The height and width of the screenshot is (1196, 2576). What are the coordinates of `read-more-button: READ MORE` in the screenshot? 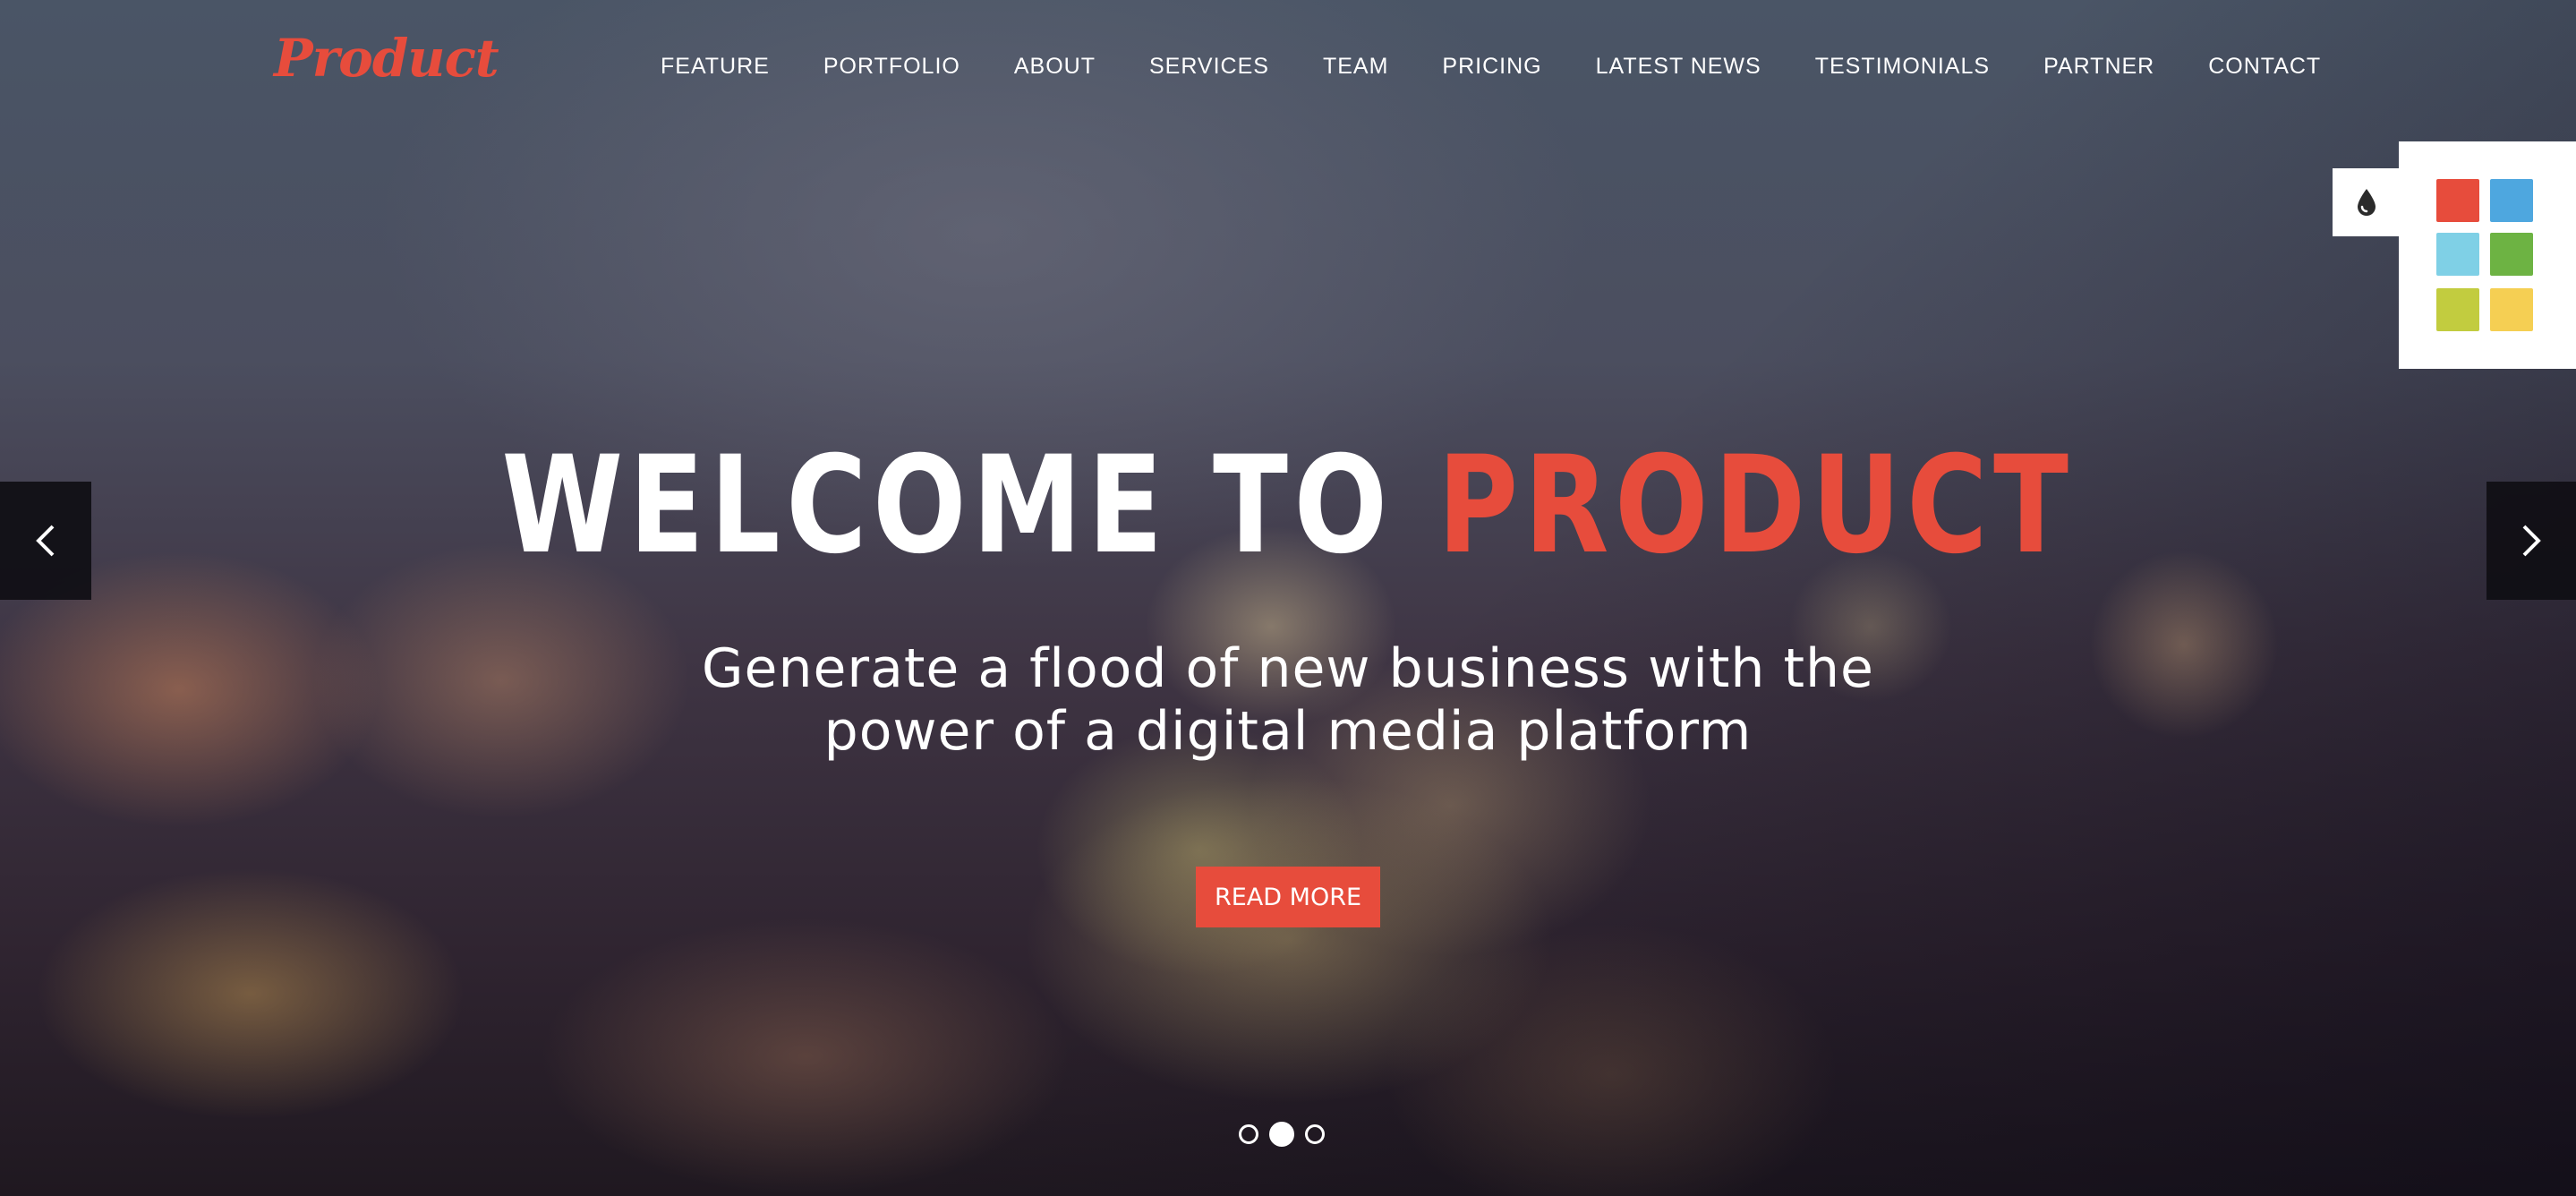 It's located at (1288, 897).